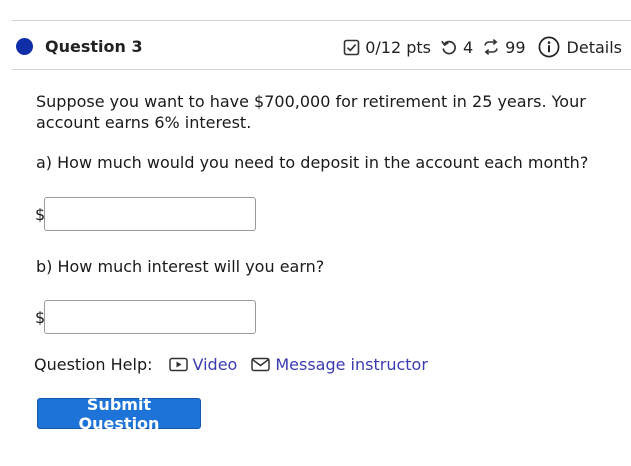  Describe the element at coordinates (549, 47) in the screenshot. I see `info-icon` at that location.